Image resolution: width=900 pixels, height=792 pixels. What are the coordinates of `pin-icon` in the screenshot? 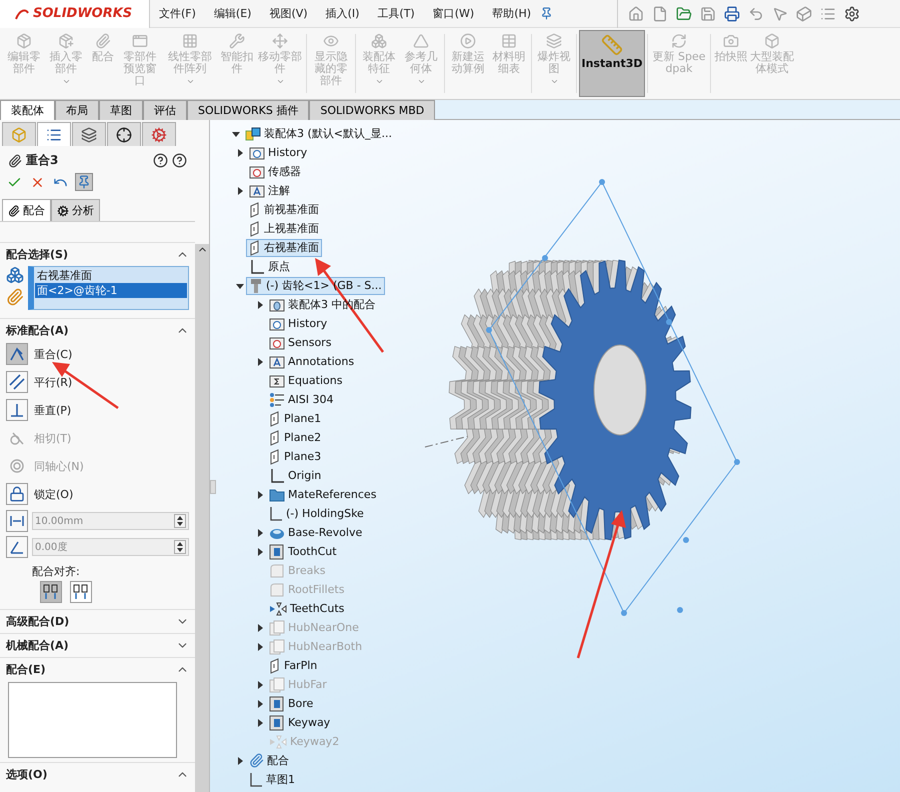 It's located at (547, 13).